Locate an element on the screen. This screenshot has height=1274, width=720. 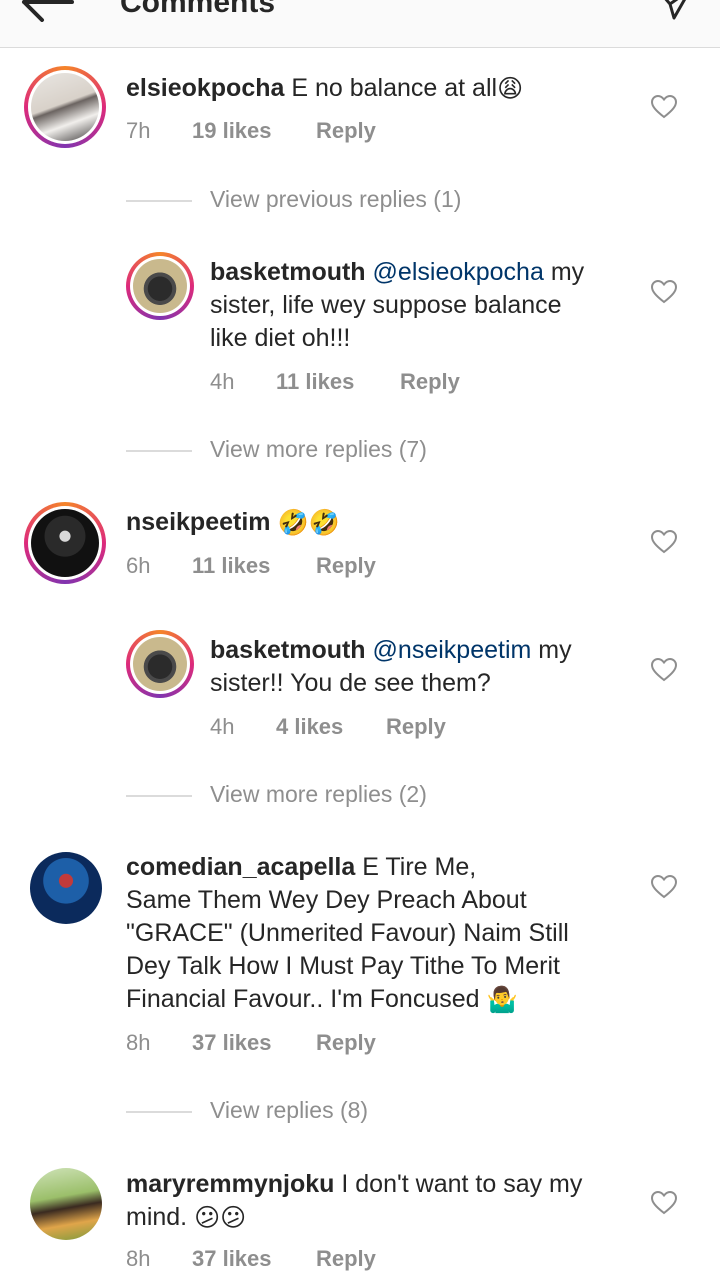
comment-meta: 6h 11 likes Reply is located at coordinates (326, 566).